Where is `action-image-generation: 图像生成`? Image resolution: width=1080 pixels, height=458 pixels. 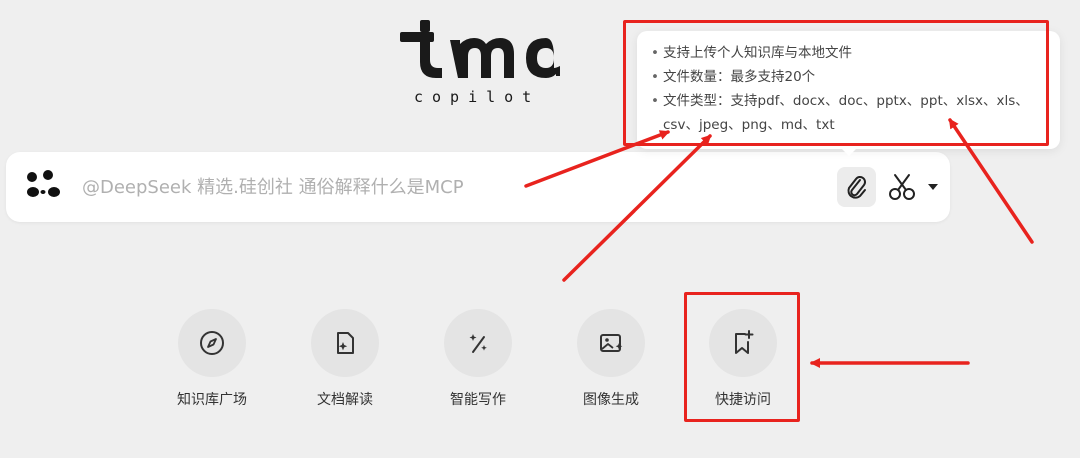
action-image-generation: 图像生成 is located at coordinates (611, 364).